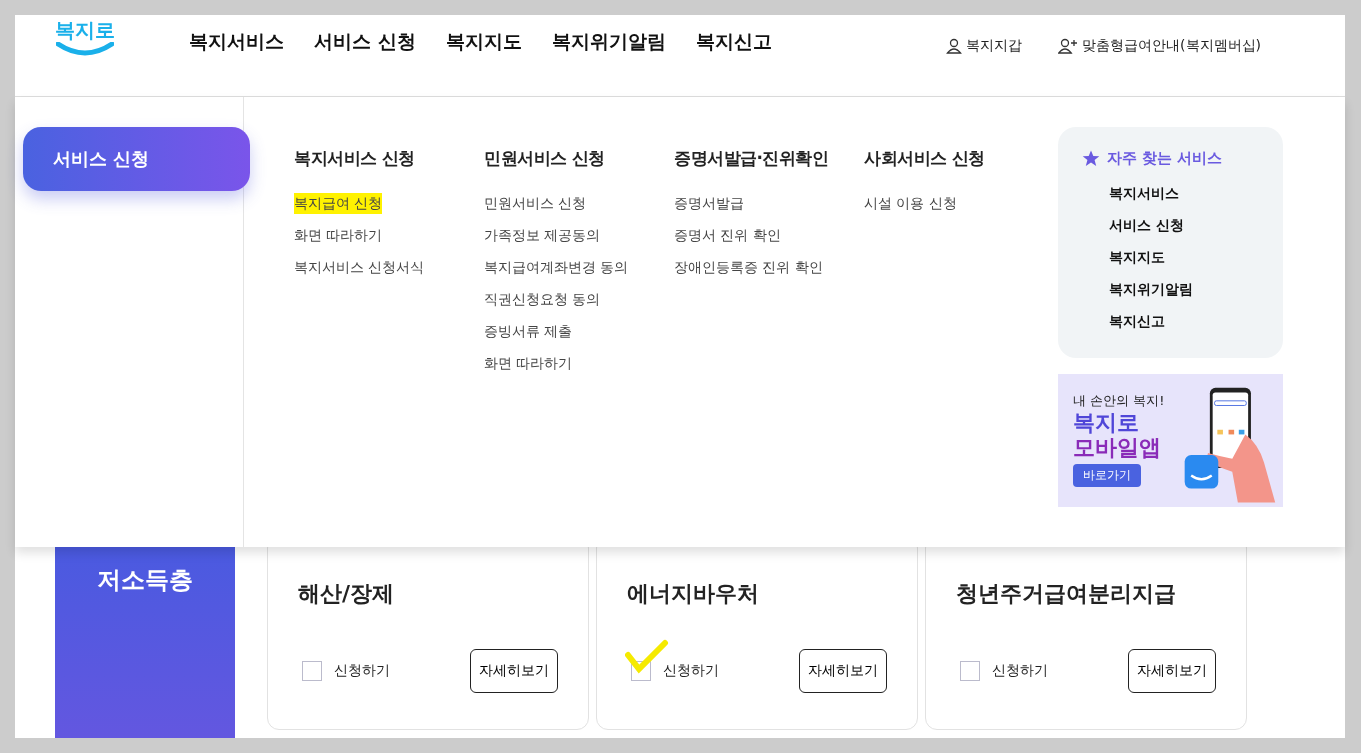 The height and width of the screenshot is (753, 1361). I want to click on menu-link: 복지서비스 신청서식, so click(359, 267).